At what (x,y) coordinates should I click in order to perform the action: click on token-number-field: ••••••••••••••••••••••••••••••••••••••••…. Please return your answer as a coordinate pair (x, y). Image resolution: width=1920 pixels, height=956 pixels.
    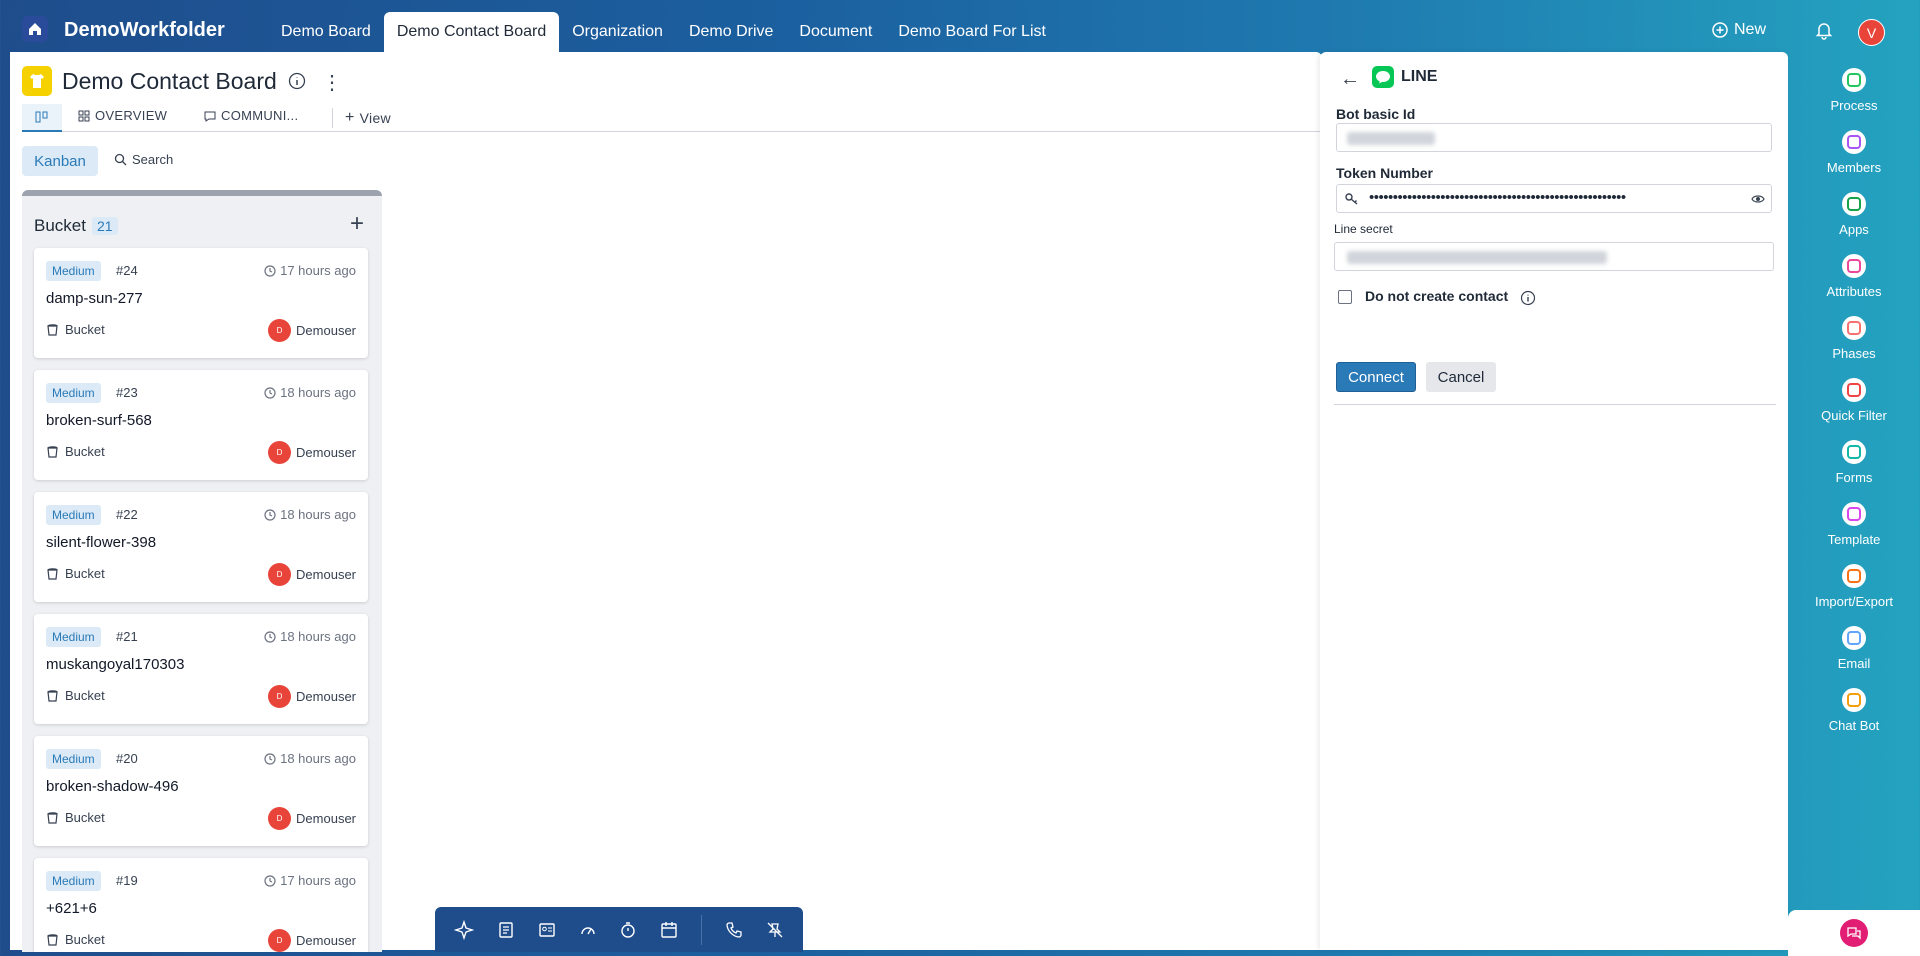
    Looking at the image, I should click on (1554, 198).